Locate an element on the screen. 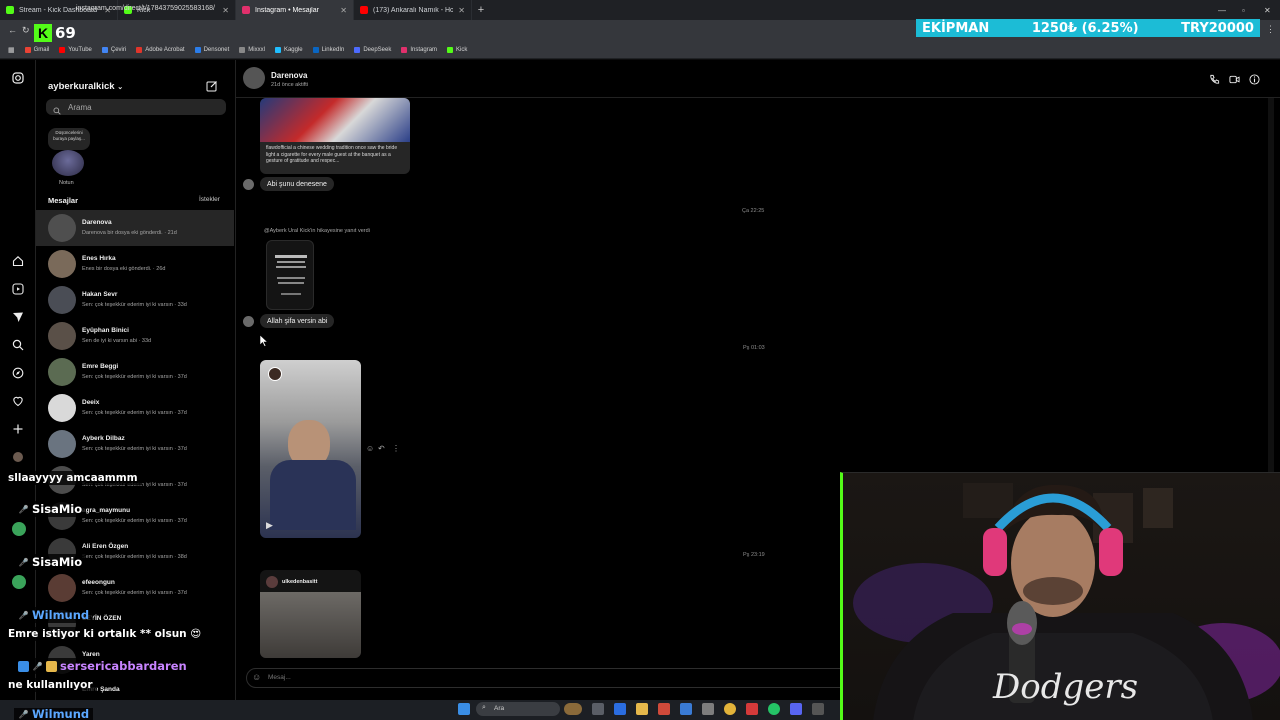 The height and width of the screenshot is (720, 1280). bookmark-deepseek: DeepSeek is located at coordinates (372, 50).